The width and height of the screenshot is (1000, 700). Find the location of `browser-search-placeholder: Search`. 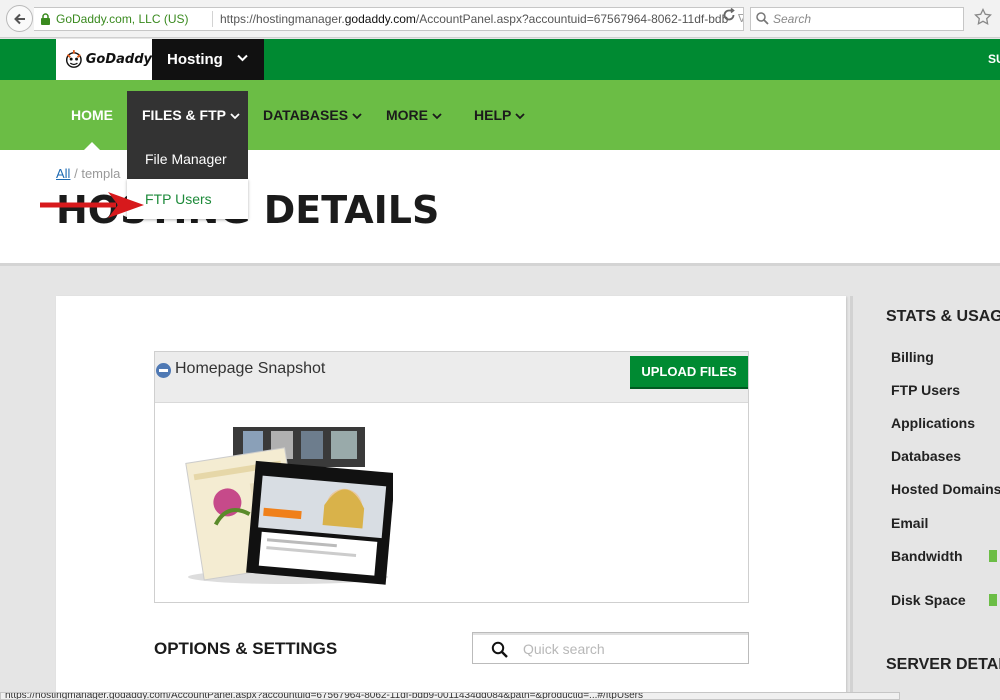

browser-search-placeholder: Search is located at coordinates (792, 19).